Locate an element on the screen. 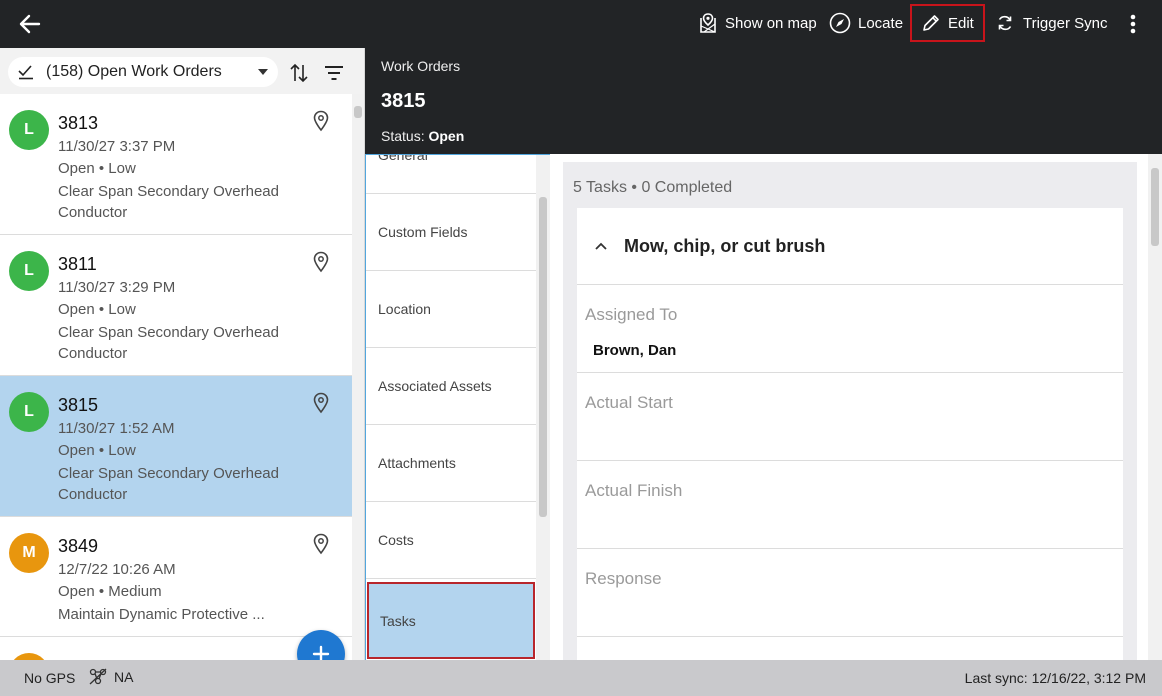 This screenshot has width=1162, height=696. back-button is located at coordinates (30, 24).